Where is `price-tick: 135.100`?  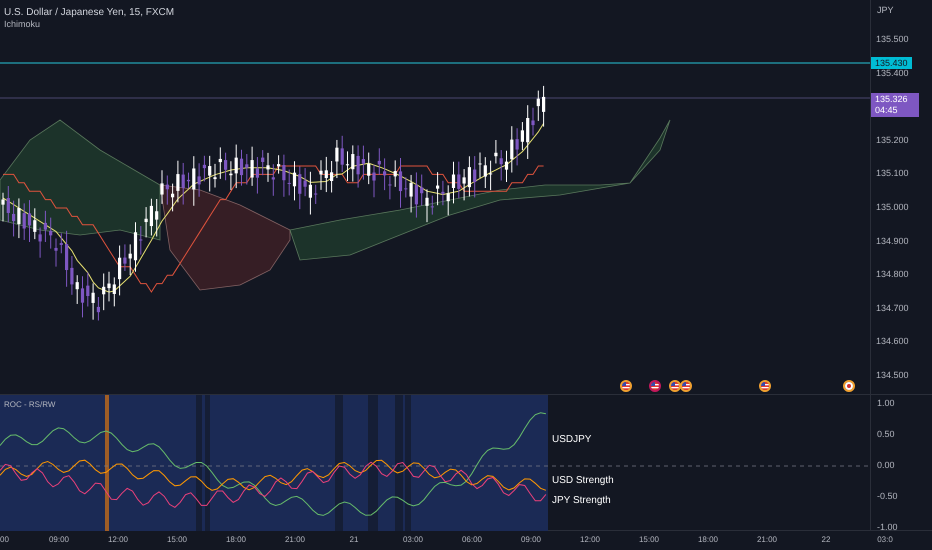
price-tick: 135.100 is located at coordinates (892, 173).